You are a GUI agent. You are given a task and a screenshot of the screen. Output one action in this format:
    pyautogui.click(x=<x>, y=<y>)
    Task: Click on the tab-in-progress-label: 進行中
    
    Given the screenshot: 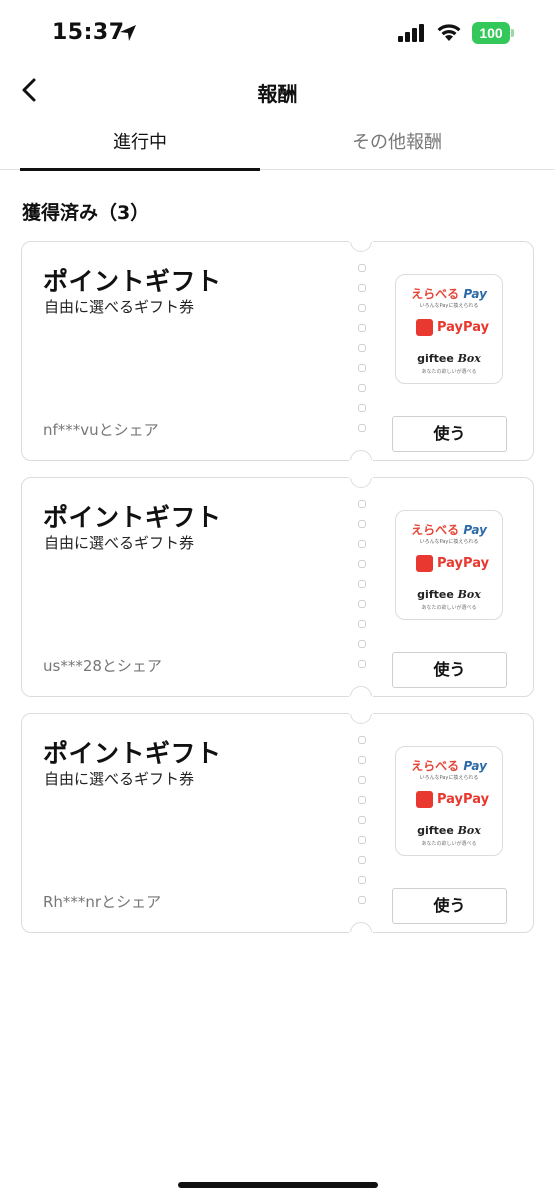 What is the action you would take?
    pyautogui.click(x=140, y=142)
    